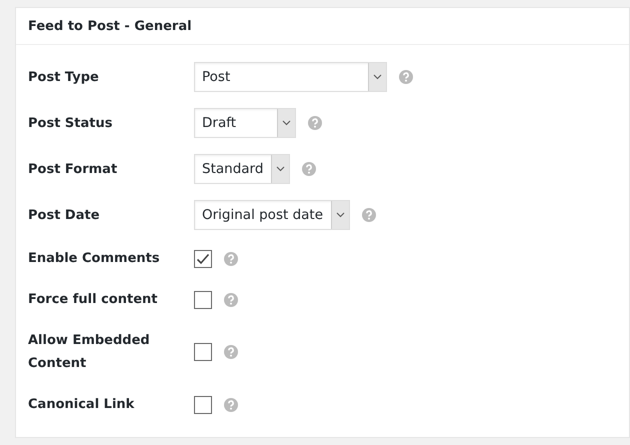 This screenshot has width=630, height=445. Describe the element at coordinates (64, 215) in the screenshot. I see `field-label: Post Date` at that location.